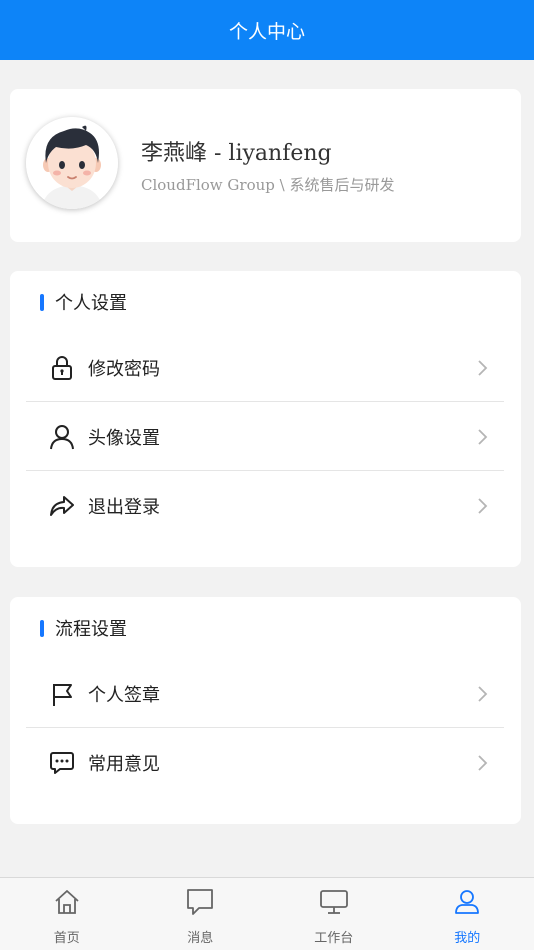  I want to click on section-title-text: 个人设置, so click(91, 303).